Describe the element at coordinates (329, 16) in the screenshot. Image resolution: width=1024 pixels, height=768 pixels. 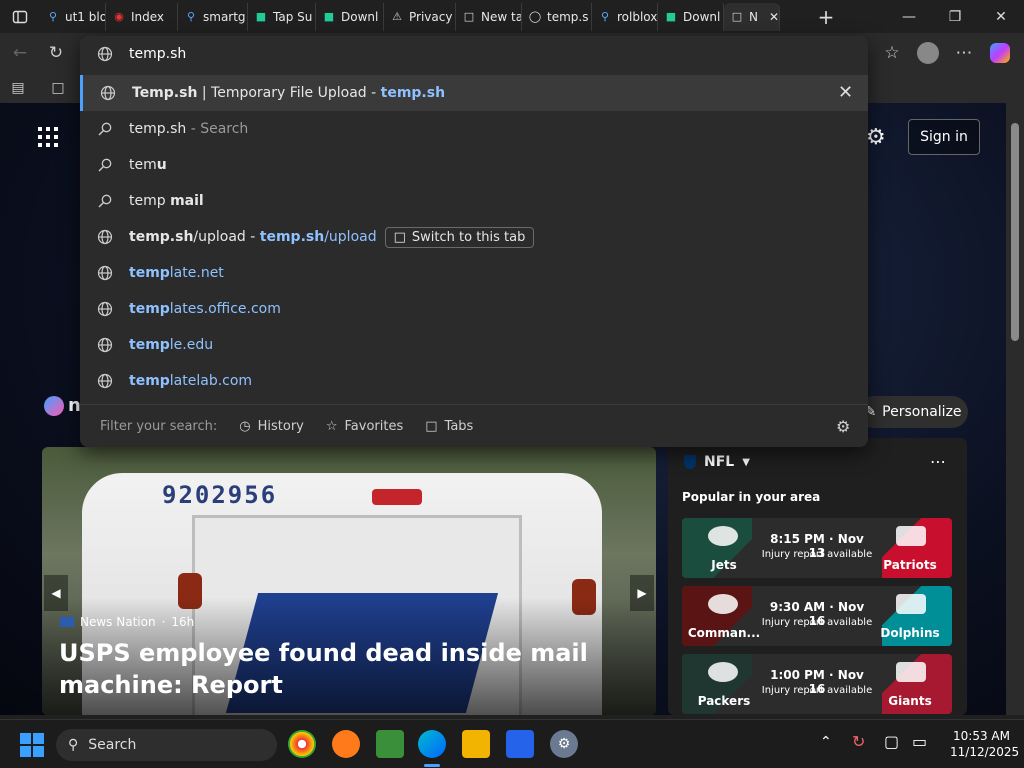
I see `app-icon: ■` at that location.